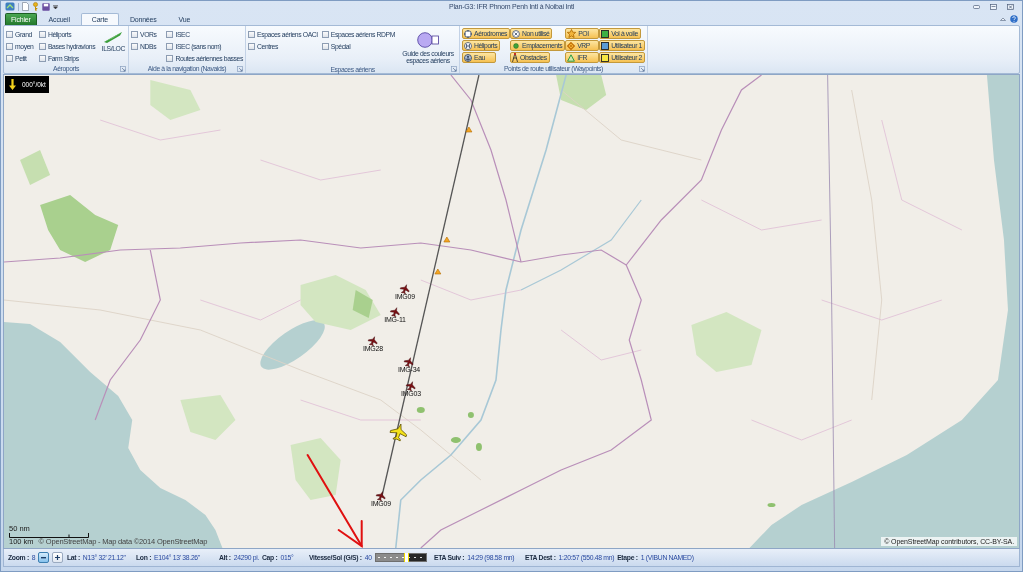 The width and height of the screenshot is (1023, 572). I want to click on caret-up-icon, so click(1003, 18).